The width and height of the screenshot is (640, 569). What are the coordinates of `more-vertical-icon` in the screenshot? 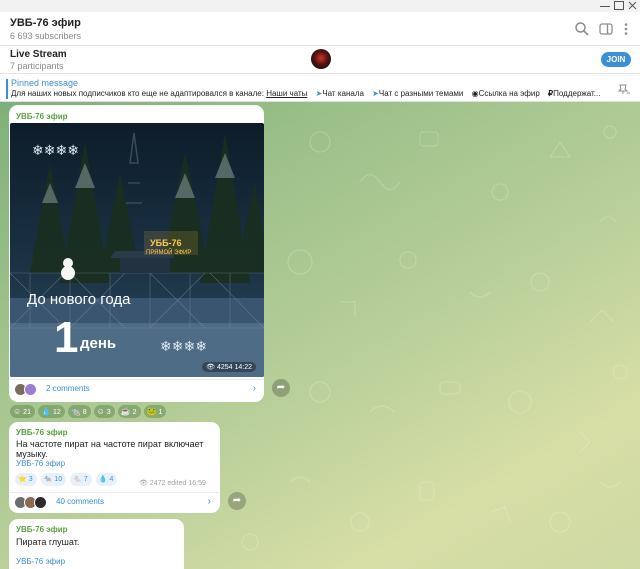 It's located at (626, 29).